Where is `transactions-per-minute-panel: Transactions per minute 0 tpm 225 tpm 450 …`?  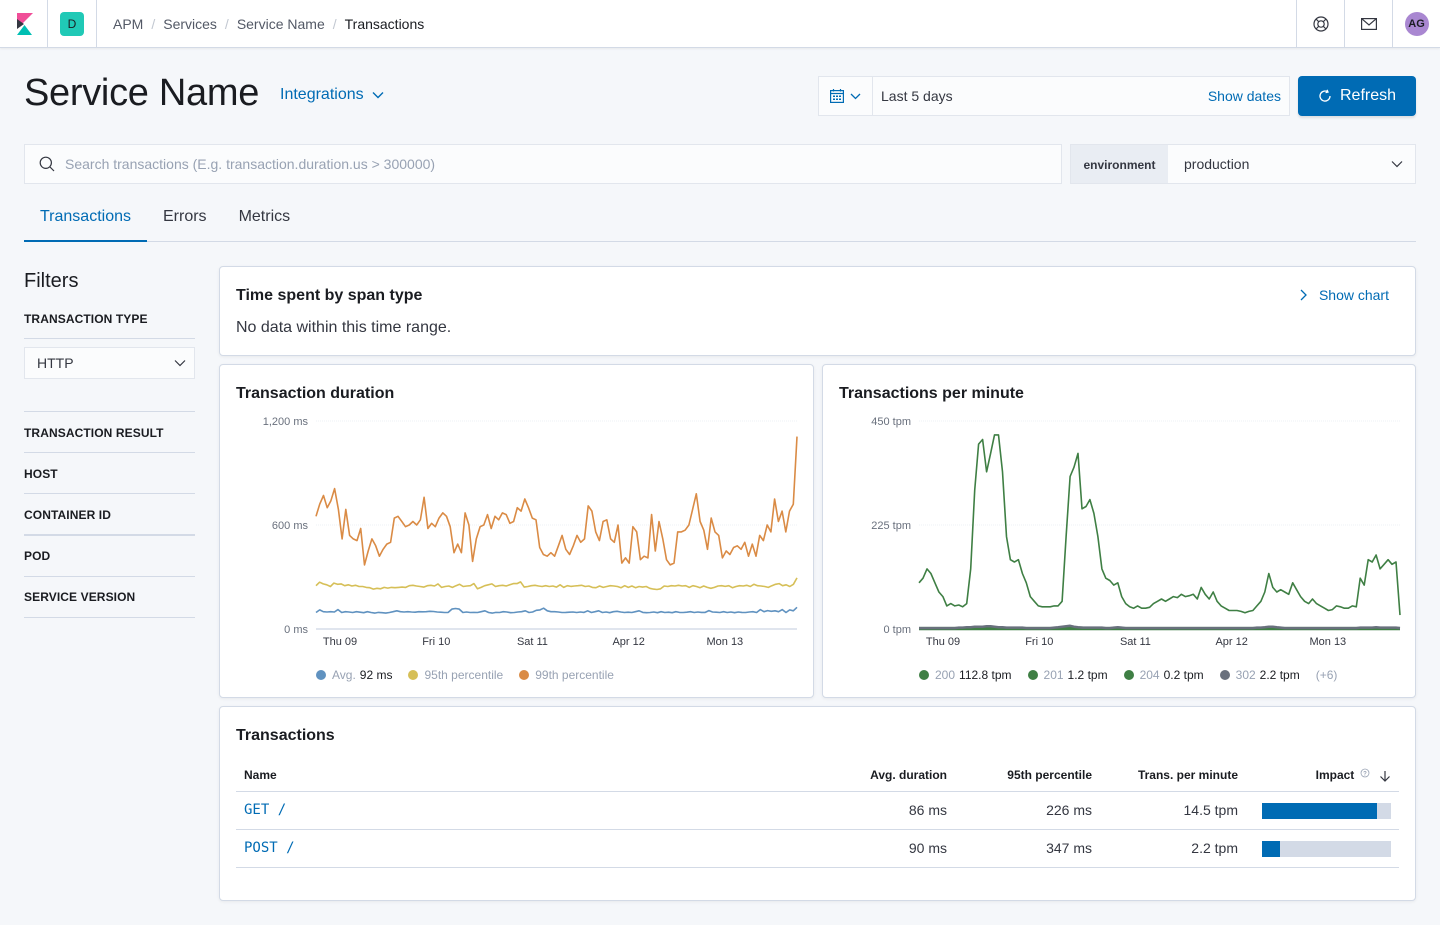
transactions-per-minute-panel: Transactions per minute 0 tpm 225 tpm 450 … is located at coordinates (1119, 531).